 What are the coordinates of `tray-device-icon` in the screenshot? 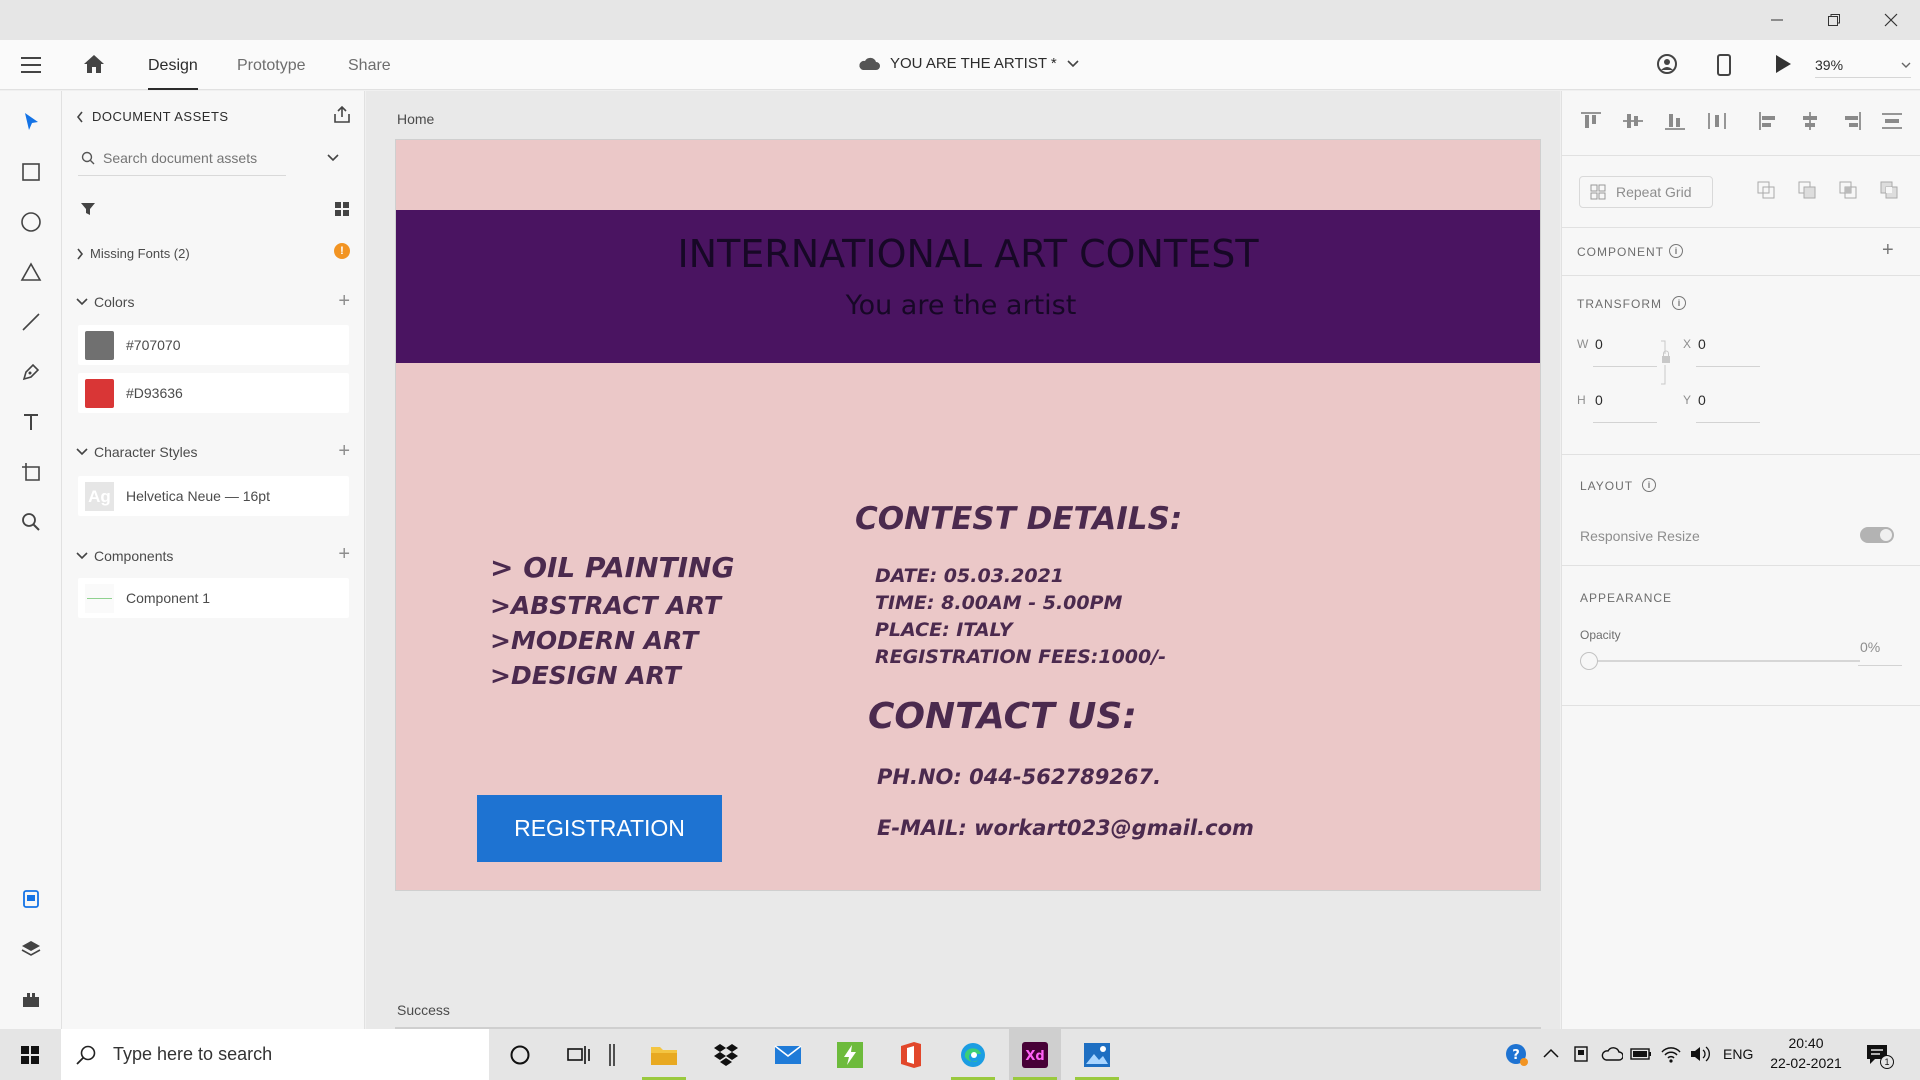 It's located at (1581, 1054).